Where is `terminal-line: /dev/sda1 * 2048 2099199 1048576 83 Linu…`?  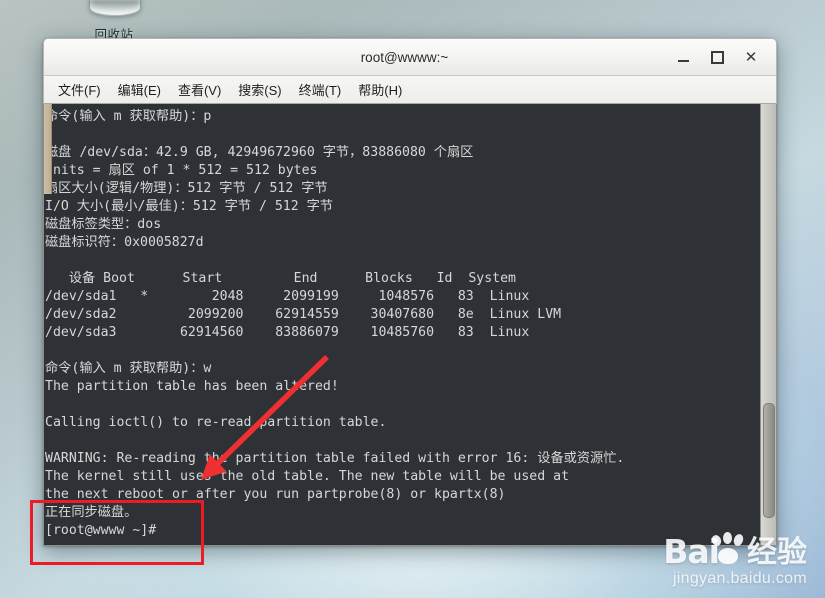
terminal-line: /dev/sda1 * 2048 2099199 1048576 83 Linu… is located at coordinates (287, 296).